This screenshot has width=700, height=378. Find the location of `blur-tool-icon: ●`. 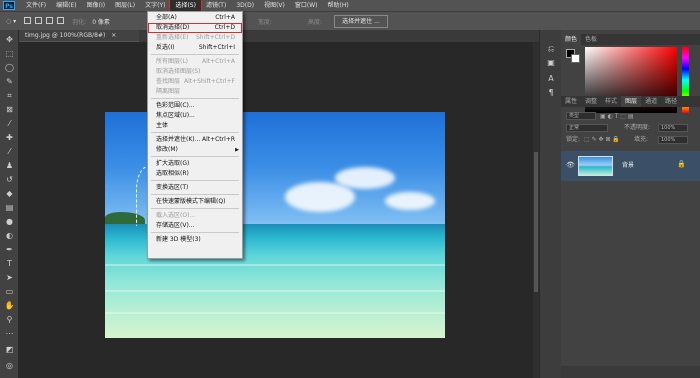

blur-tool-icon: ● is located at coordinates (9, 221).